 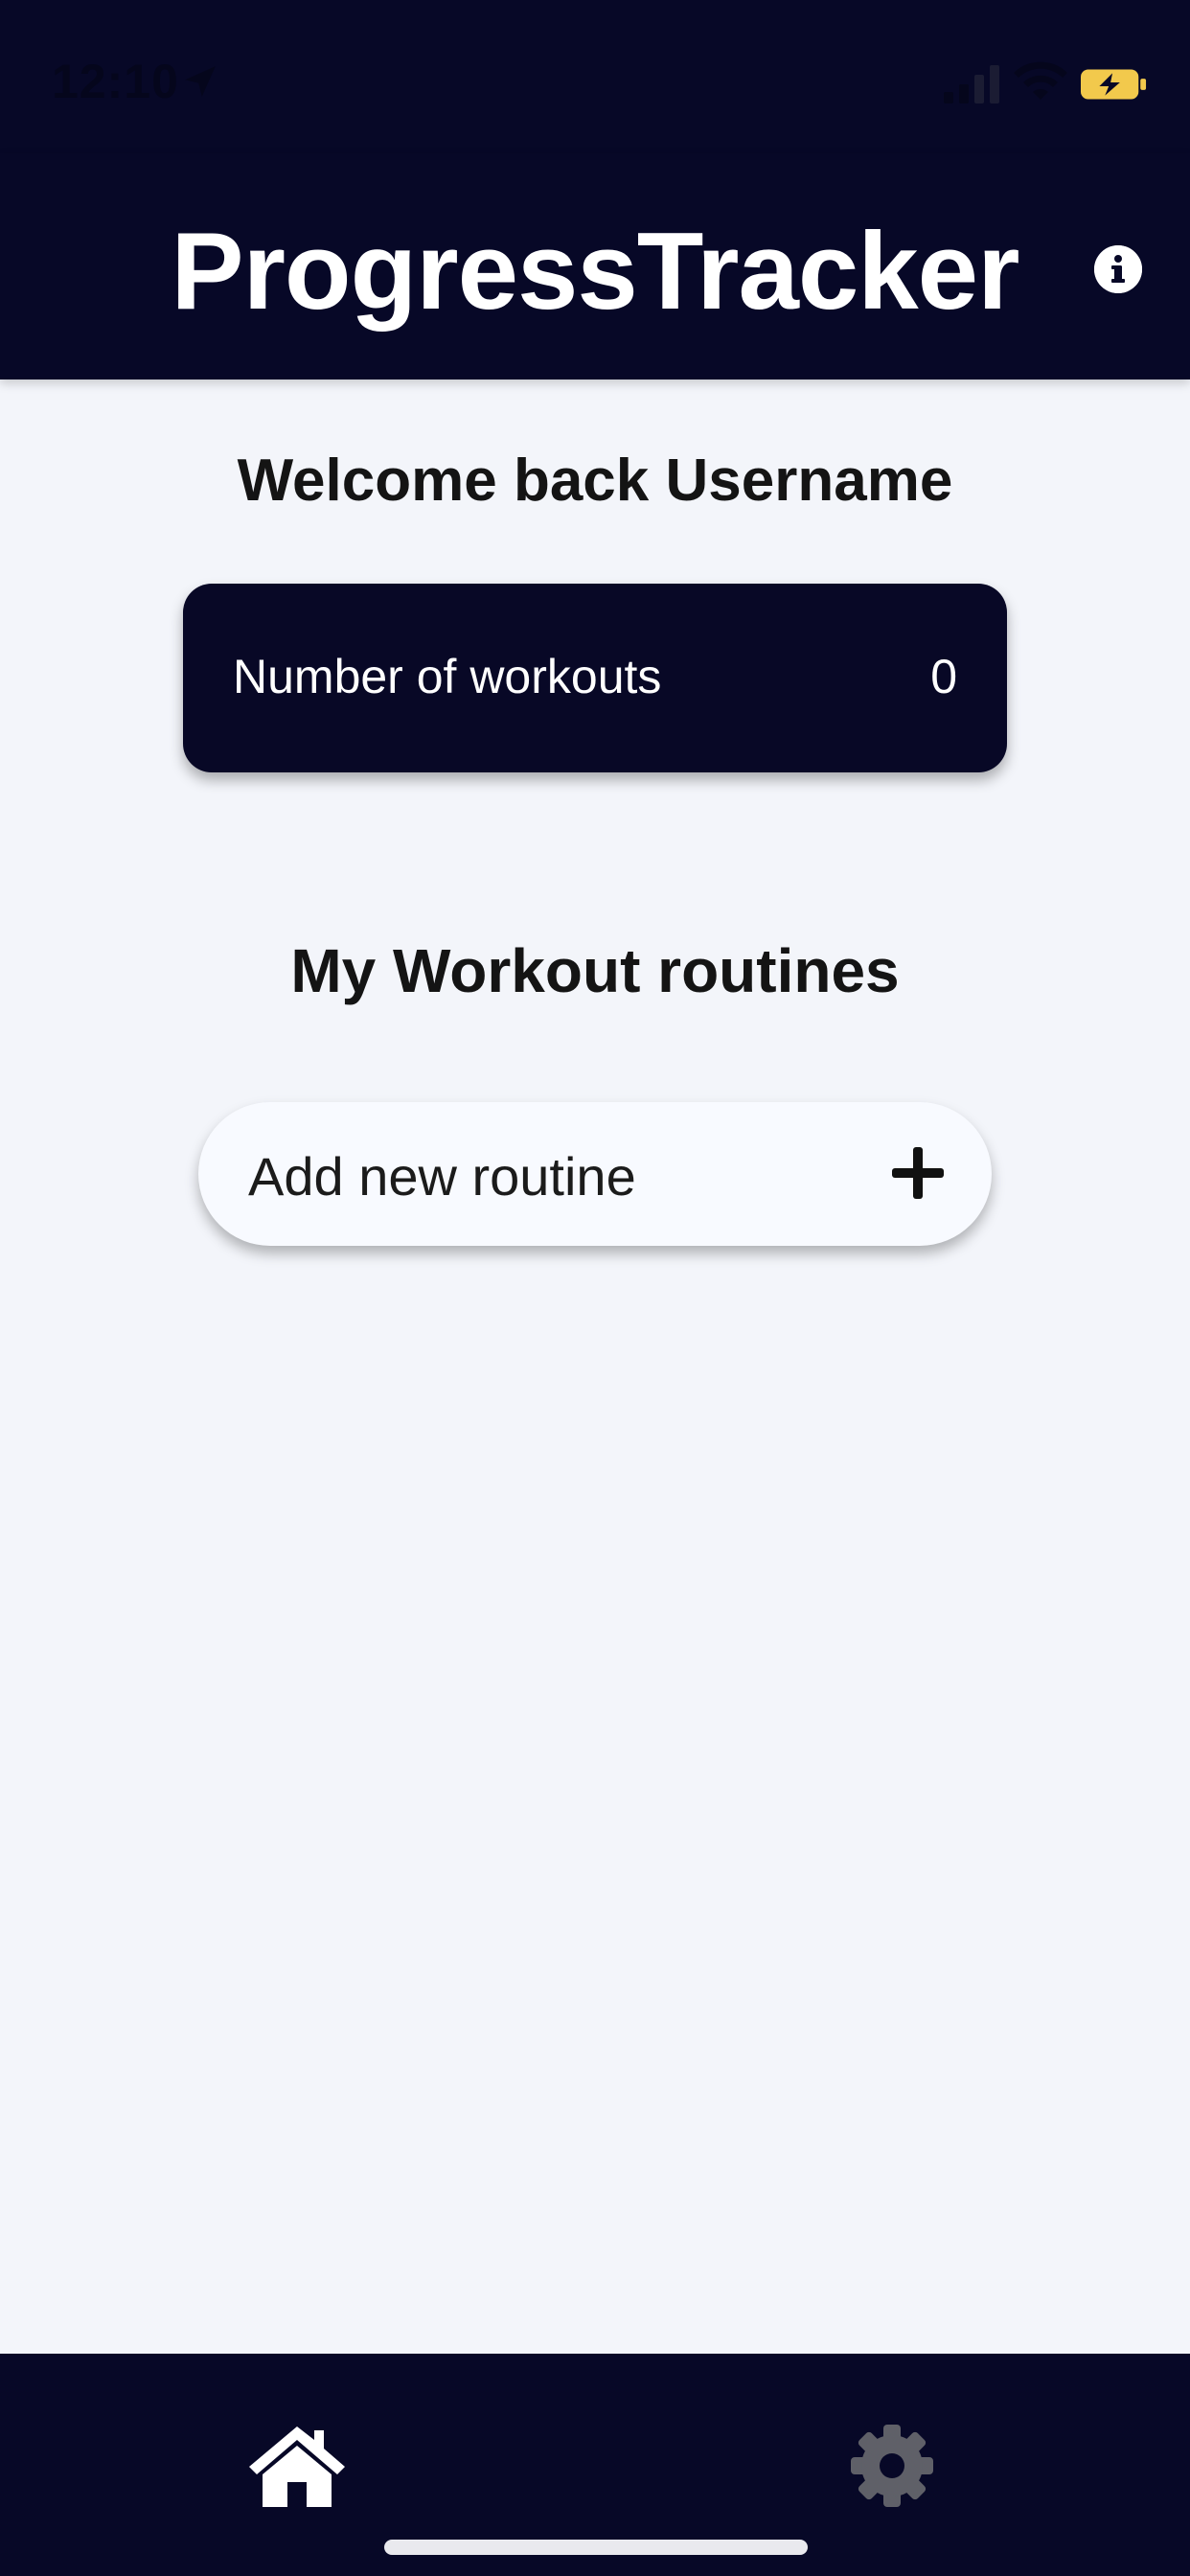 I want to click on workout-count-card: Number of workouts 0, so click(x=595, y=678).